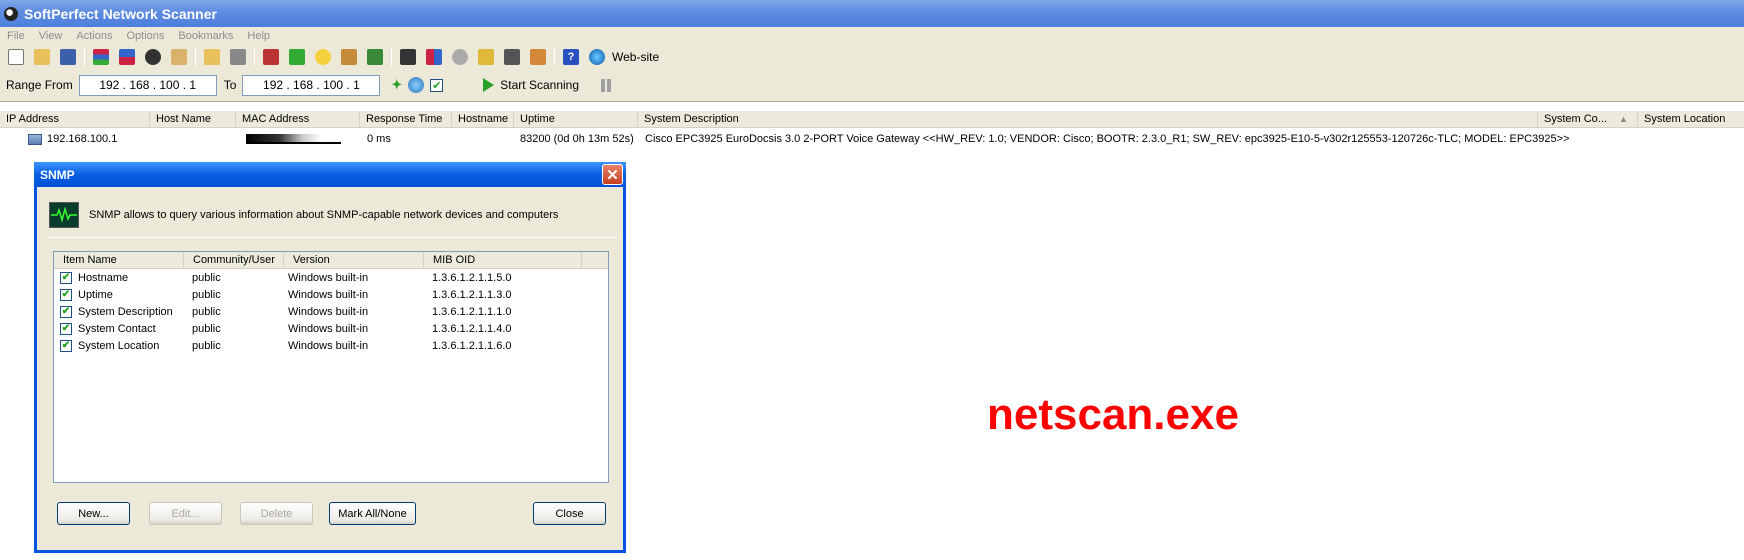 The width and height of the screenshot is (1744, 560). I want to click on computer-list-icon, so click(127, 57).